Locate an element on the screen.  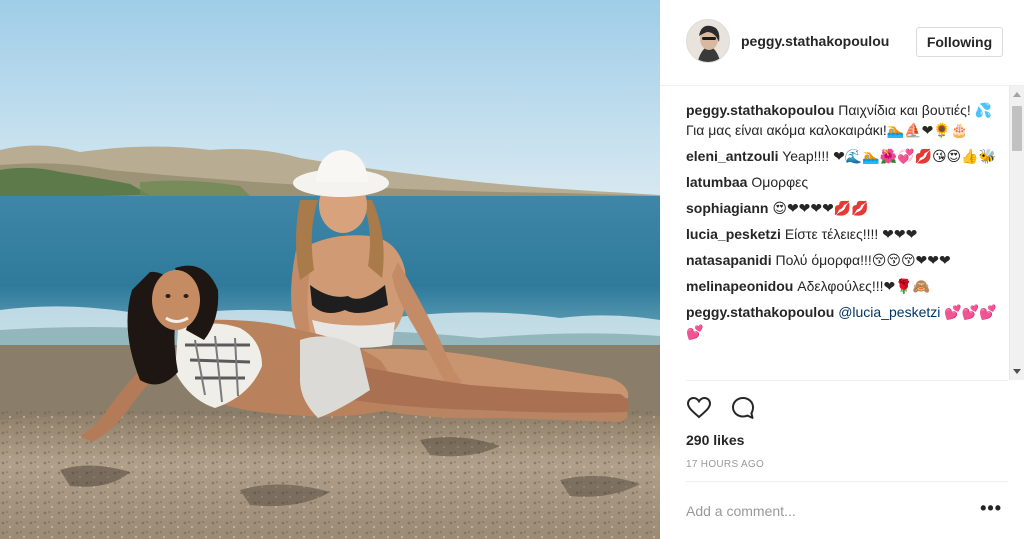
ellipsis-icon: ••• is located at coordinates (991, 508).